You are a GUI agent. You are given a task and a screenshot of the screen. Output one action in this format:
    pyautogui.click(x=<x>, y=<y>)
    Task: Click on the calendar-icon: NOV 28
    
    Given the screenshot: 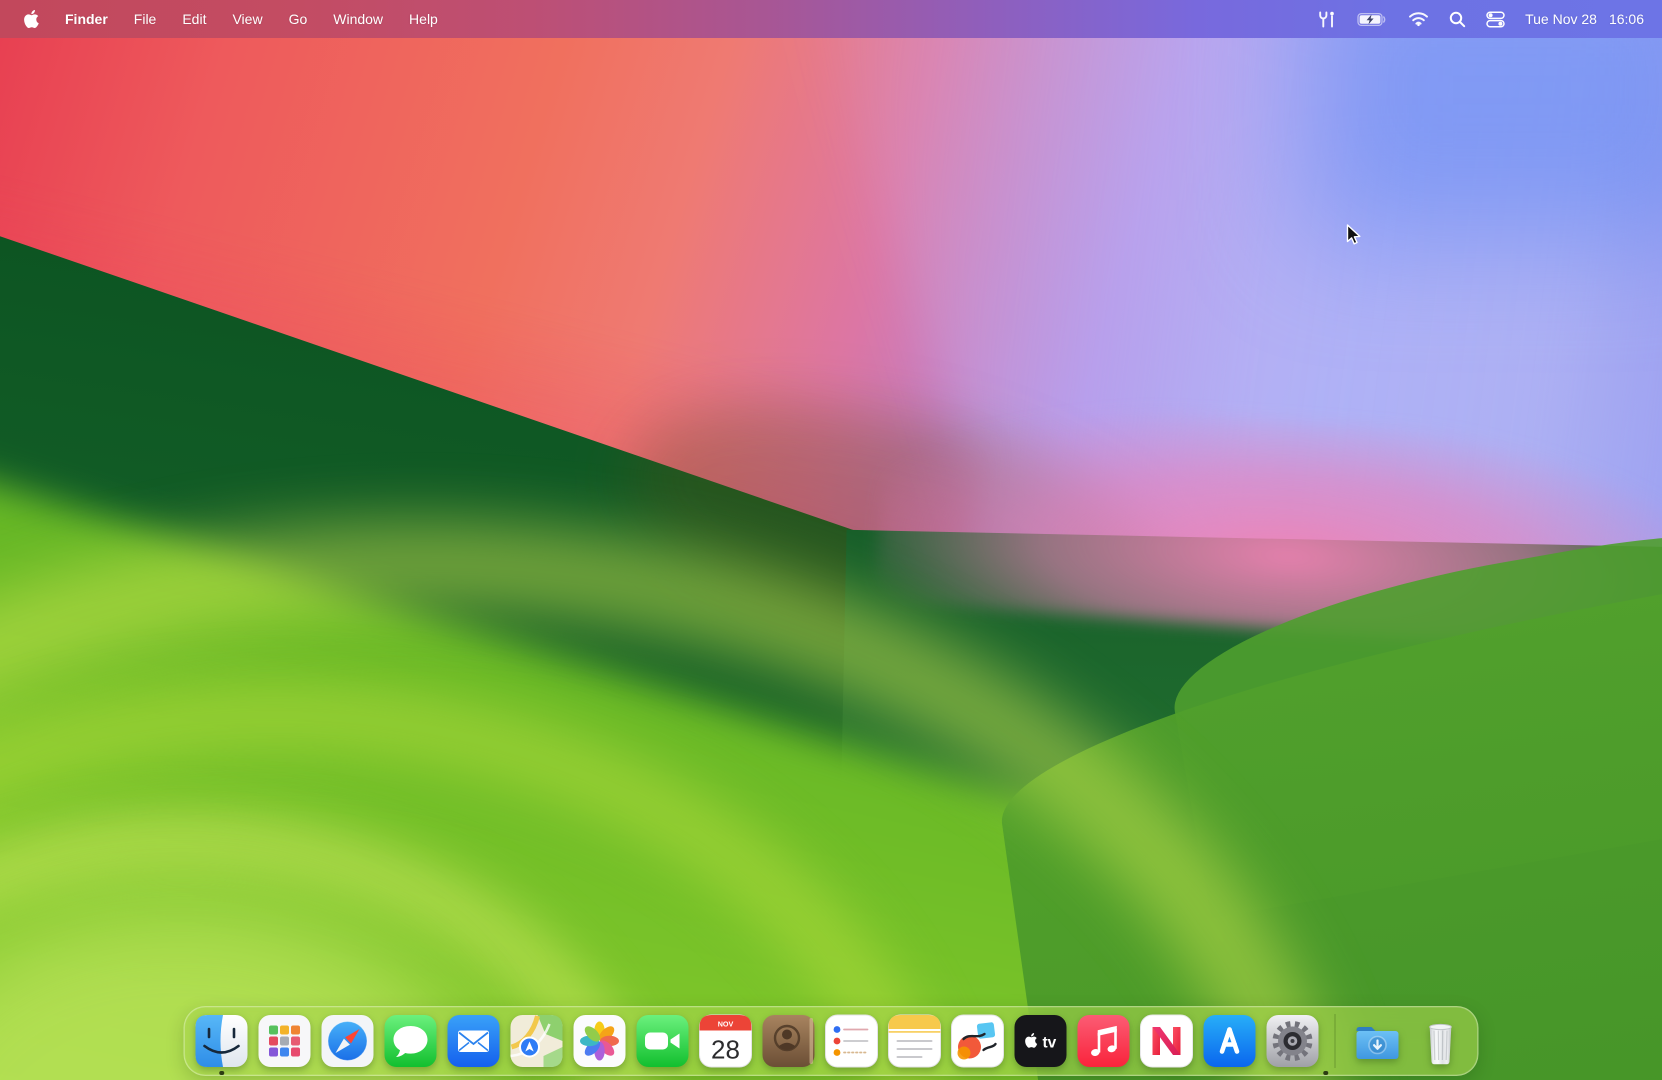 What is the action you would take?
    pyautogui.click(x=725, y=1041)
    